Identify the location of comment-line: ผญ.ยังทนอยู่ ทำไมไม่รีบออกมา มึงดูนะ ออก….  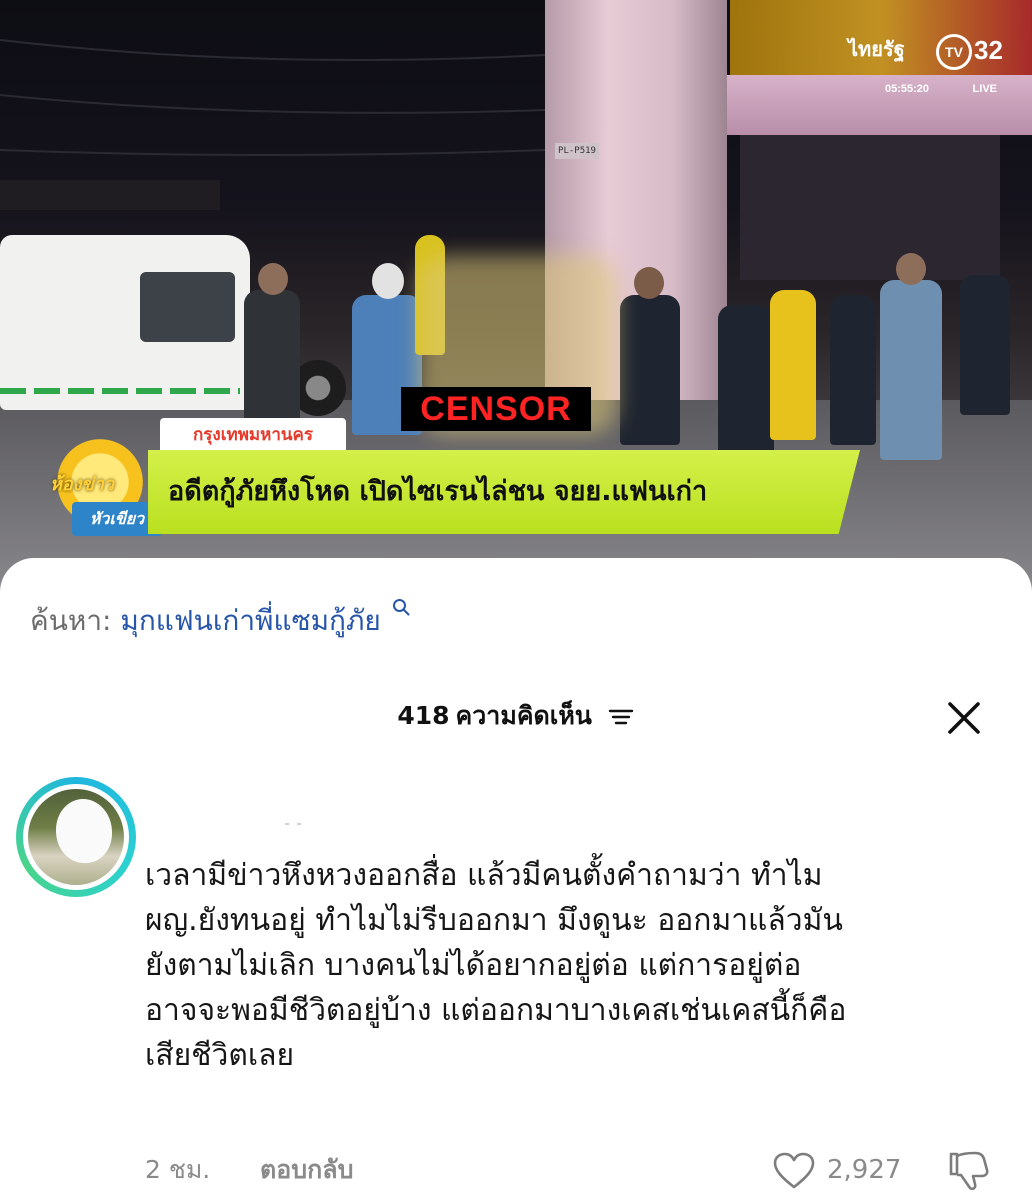
(494, 920).